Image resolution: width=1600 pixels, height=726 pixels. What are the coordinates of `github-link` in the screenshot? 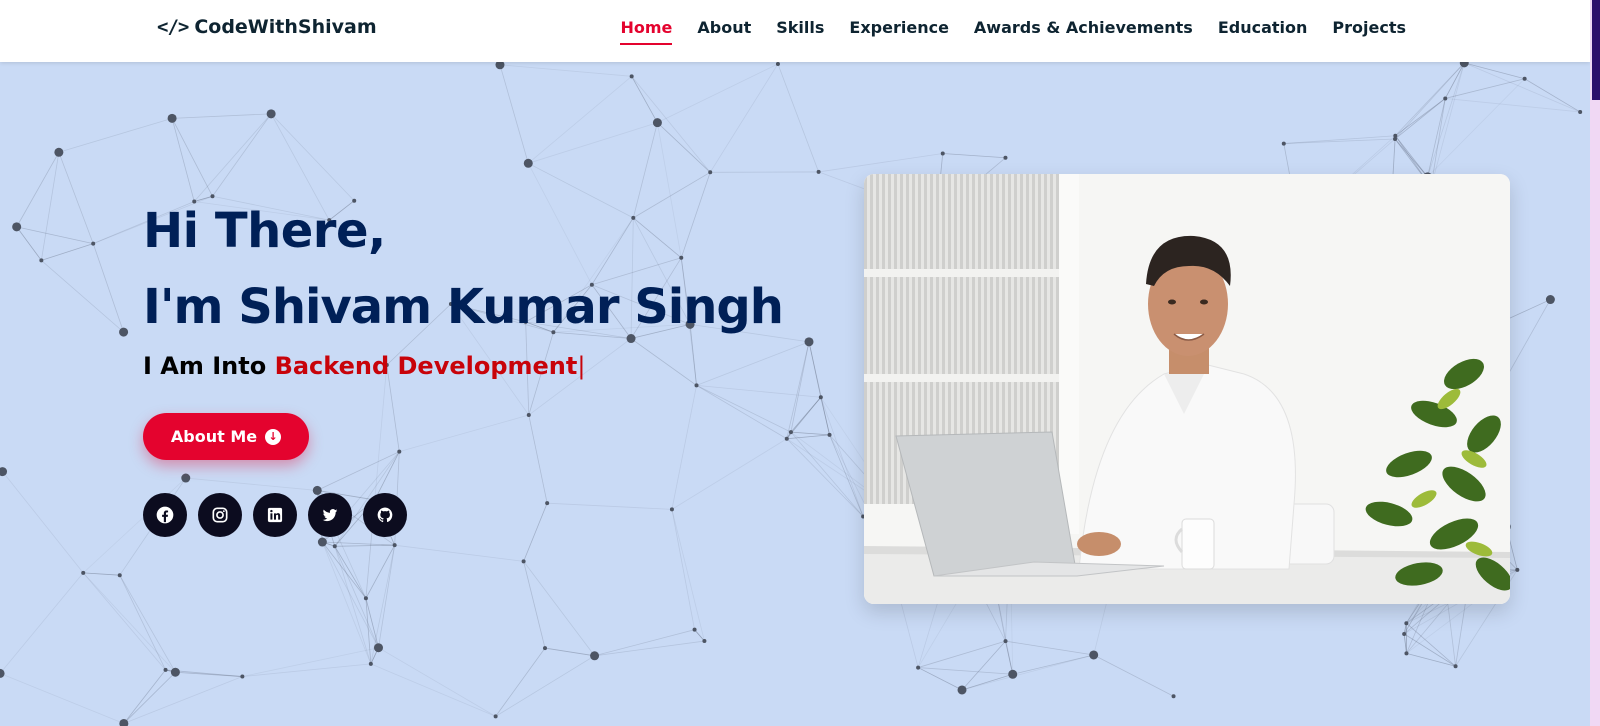 It's located at (385, 515).